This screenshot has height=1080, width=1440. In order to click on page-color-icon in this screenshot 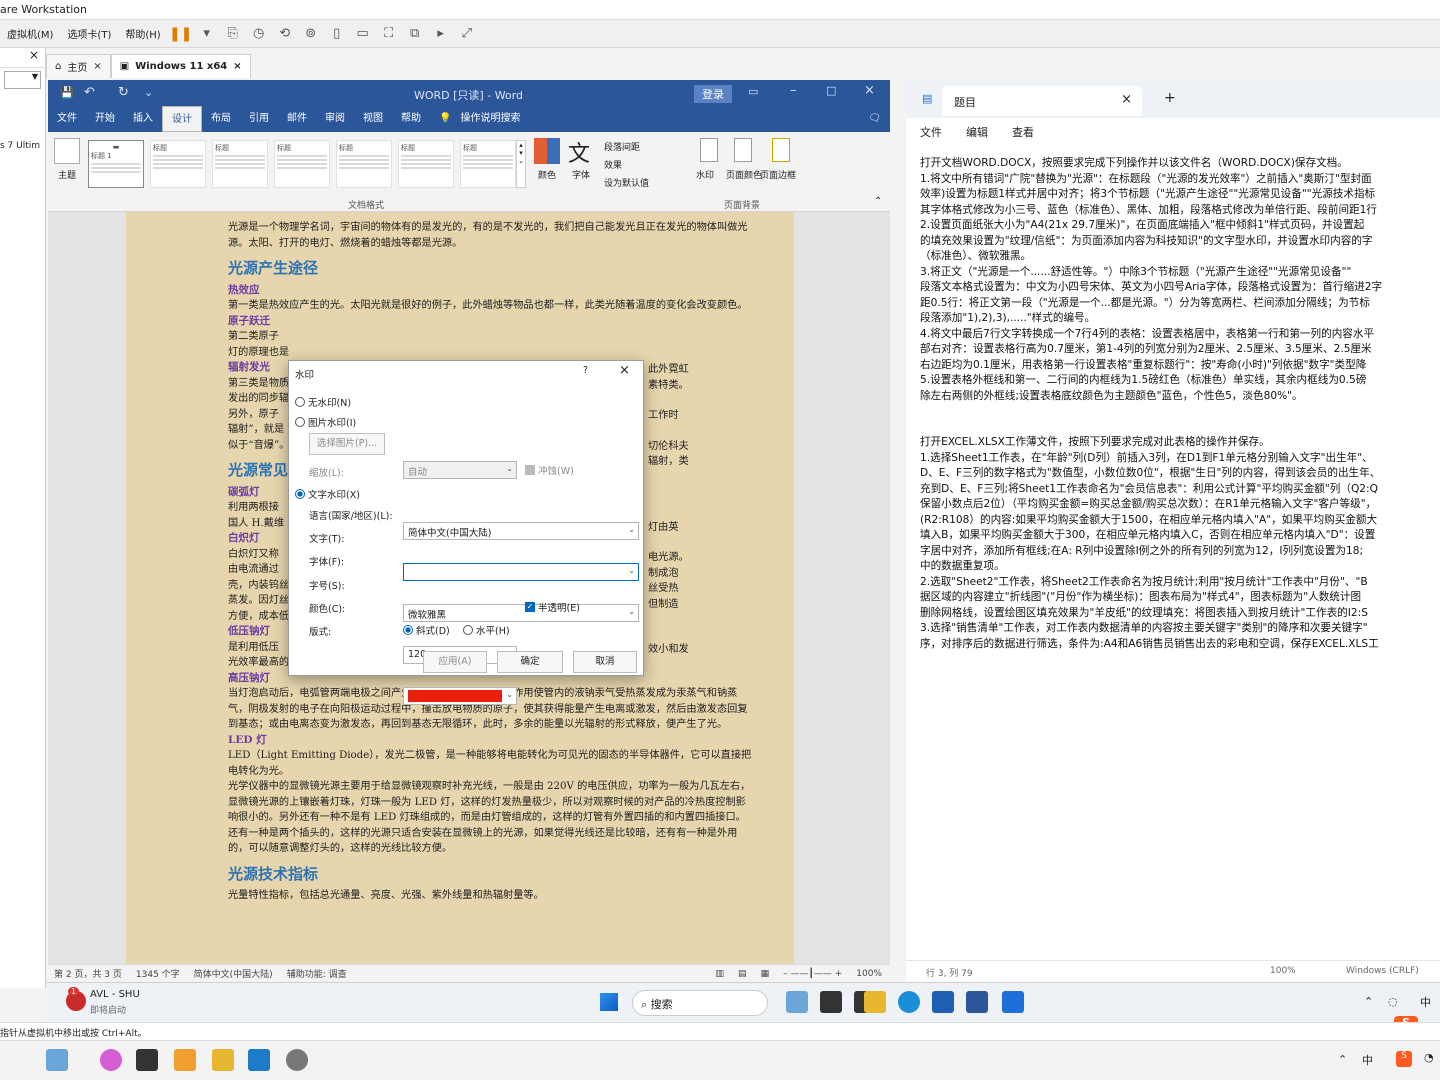, I will do `click(743, 150)`.